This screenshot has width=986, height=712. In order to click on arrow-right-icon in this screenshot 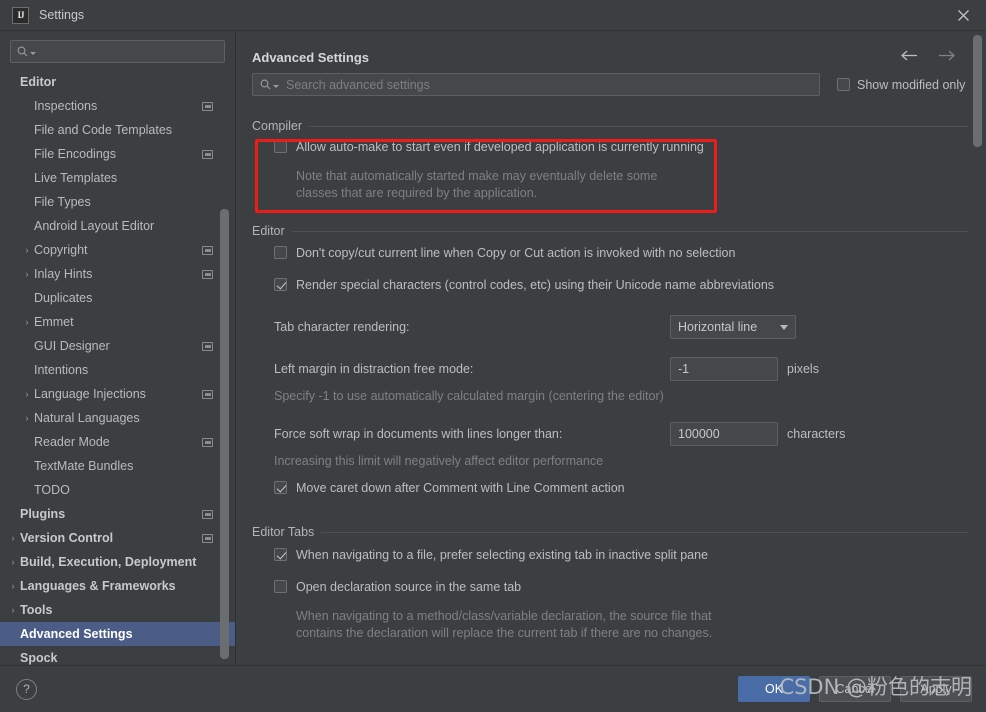, I will do `click(946, 57)`.